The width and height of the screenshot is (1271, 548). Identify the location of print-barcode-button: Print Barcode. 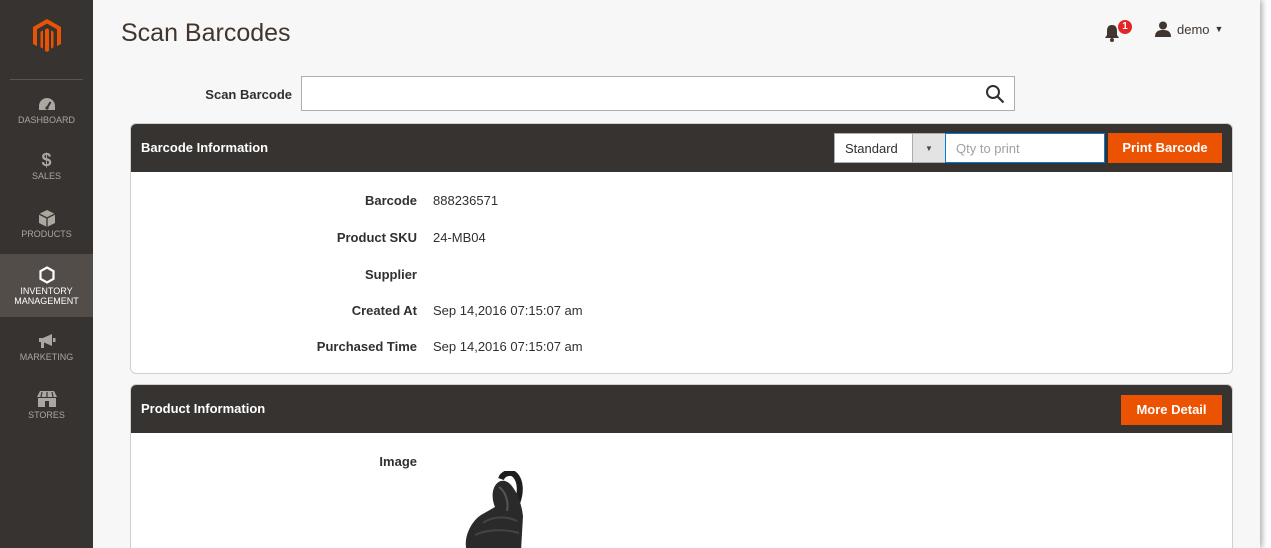
(1165, 148).